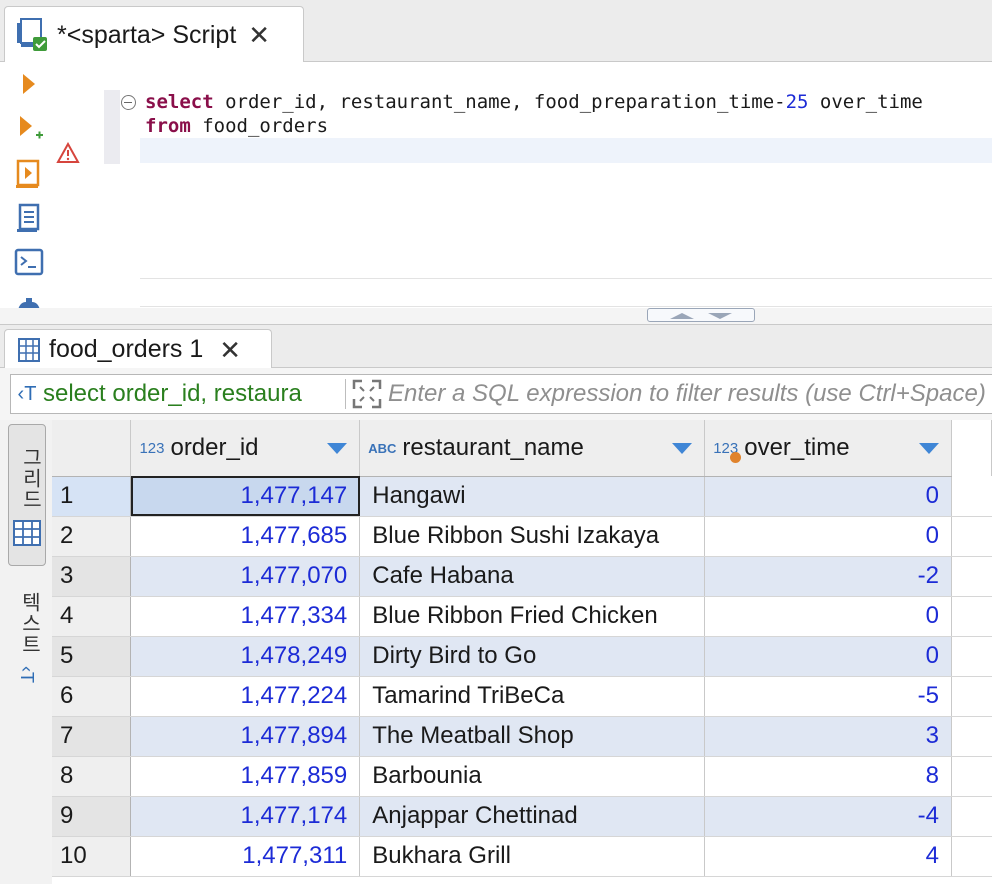  I want to click on tab-script: *<sparta> Script ✕, so click(154, 34).